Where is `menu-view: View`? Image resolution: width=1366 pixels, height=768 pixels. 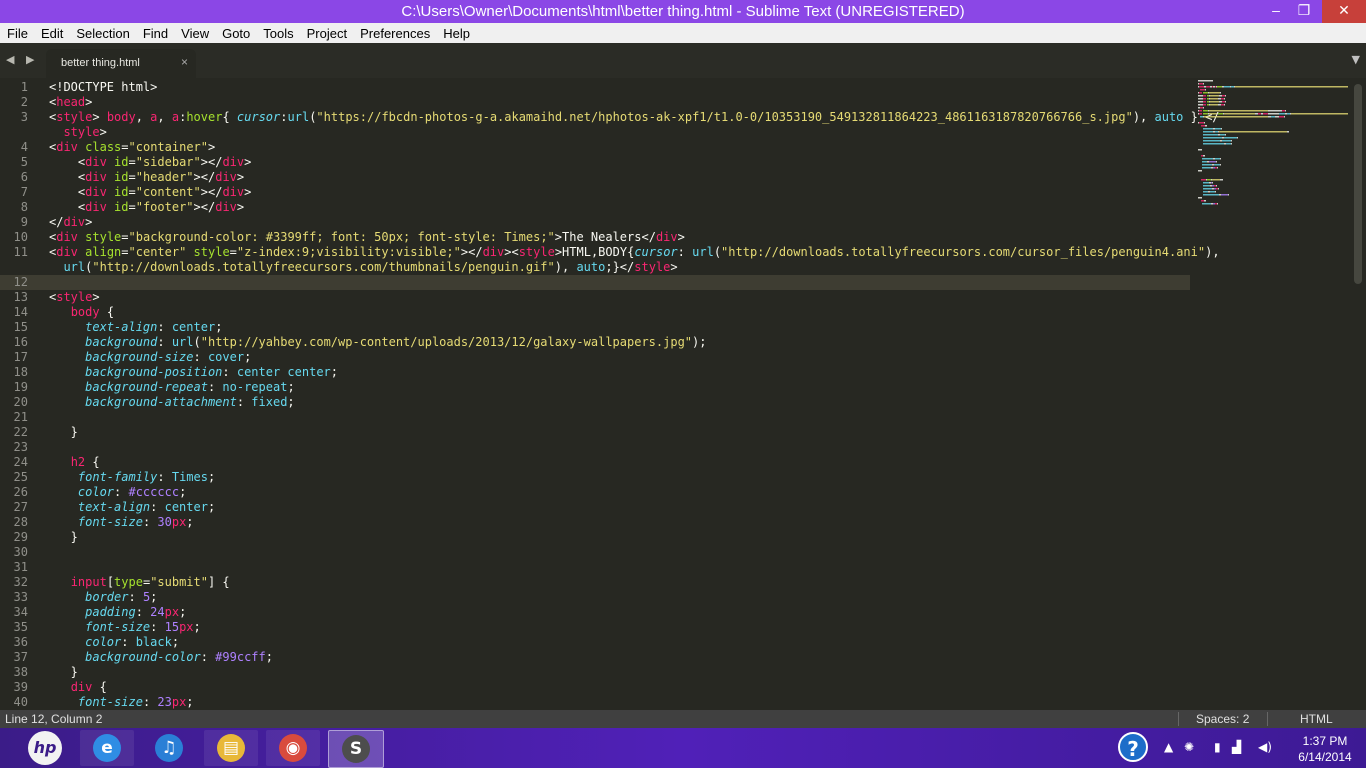 menu-view: View is located at coordinates (194, 33).